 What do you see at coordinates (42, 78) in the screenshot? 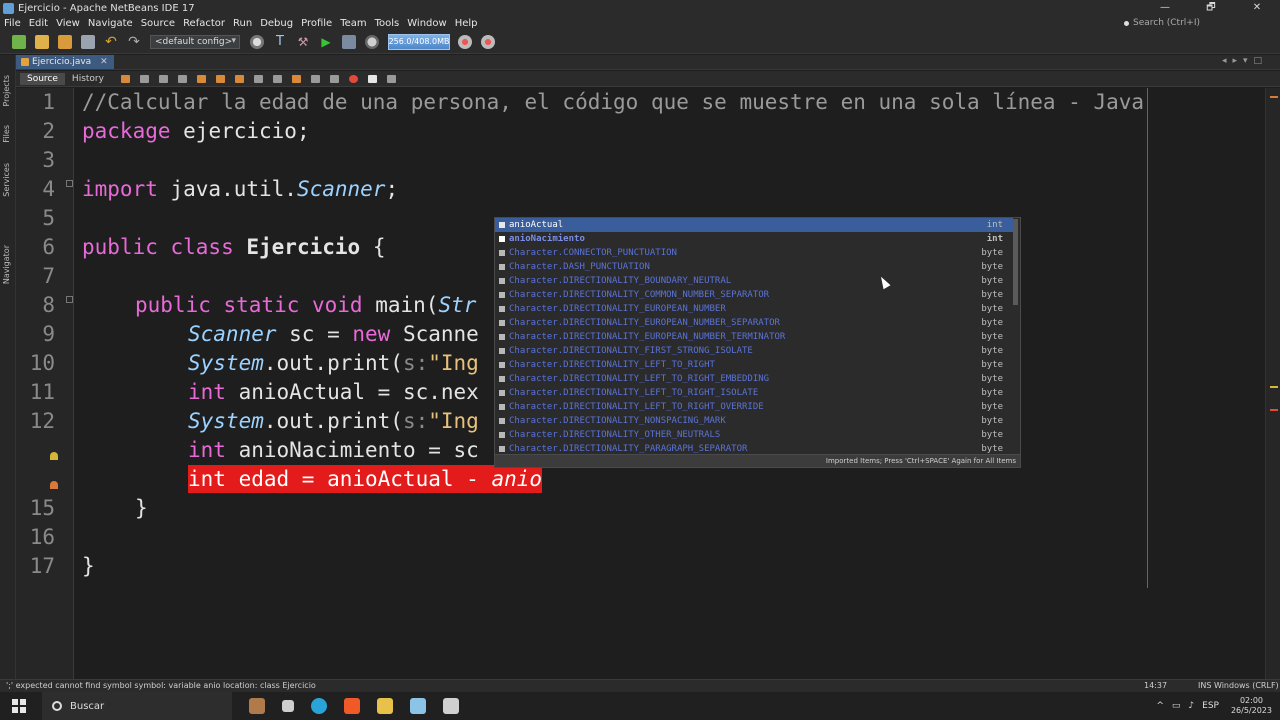
I see `source-view-button: Source` at bounding box center [42, 78].